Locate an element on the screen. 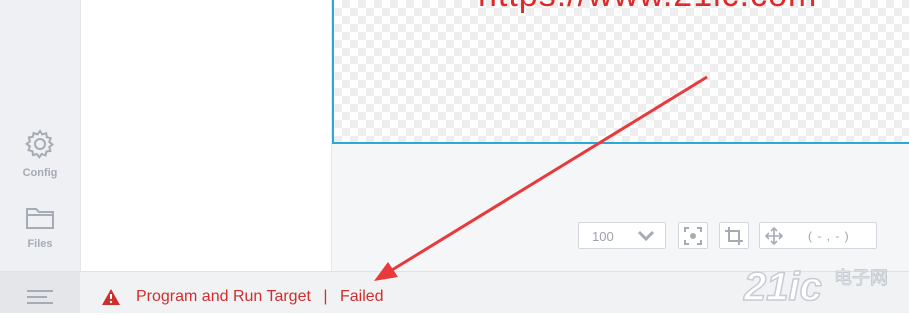 The height and width of the screenshot is (315, 909). sidebar-item-files: Files is located at coordinates (40, 227).